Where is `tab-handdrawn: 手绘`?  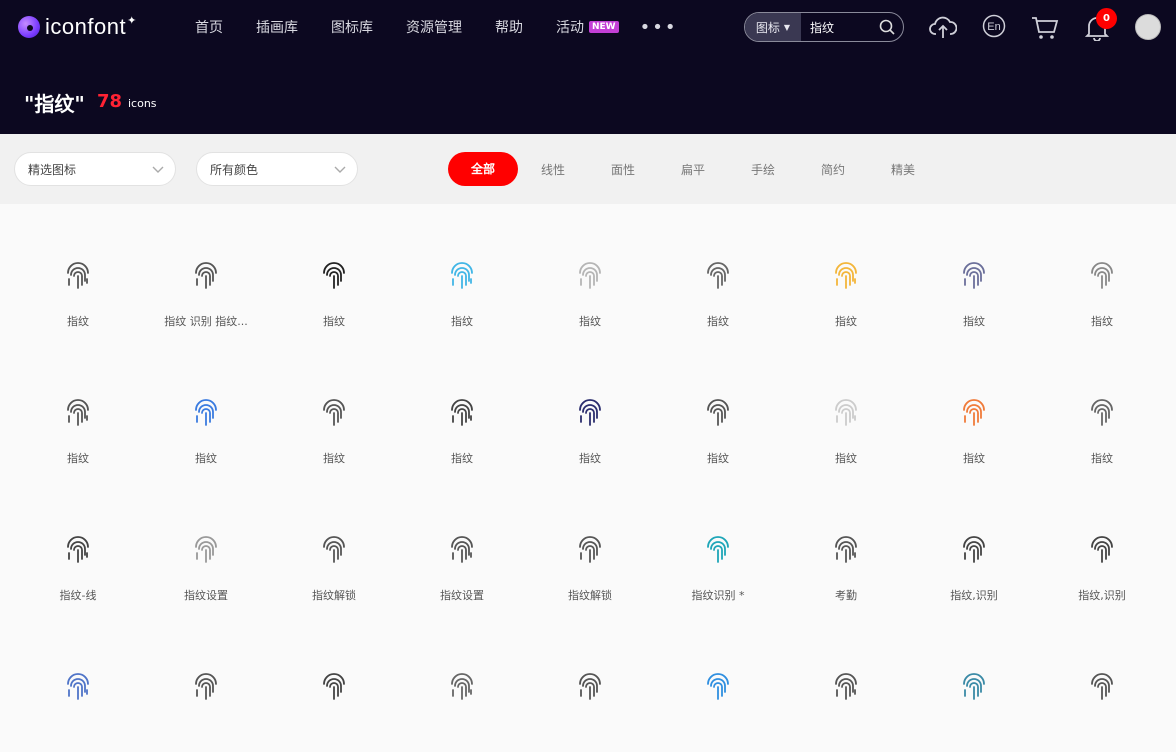
tab-handdrawn: 手绘 is located at coordinates (763, 169).